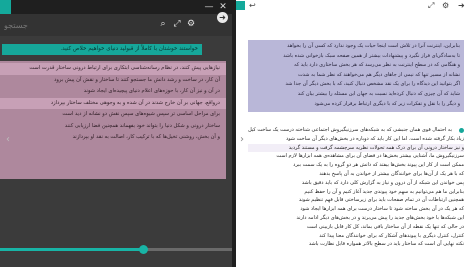  Describe the element at coordinates (177, 24) in the screenshot. I see `expand-icon: ⤢` at that location.